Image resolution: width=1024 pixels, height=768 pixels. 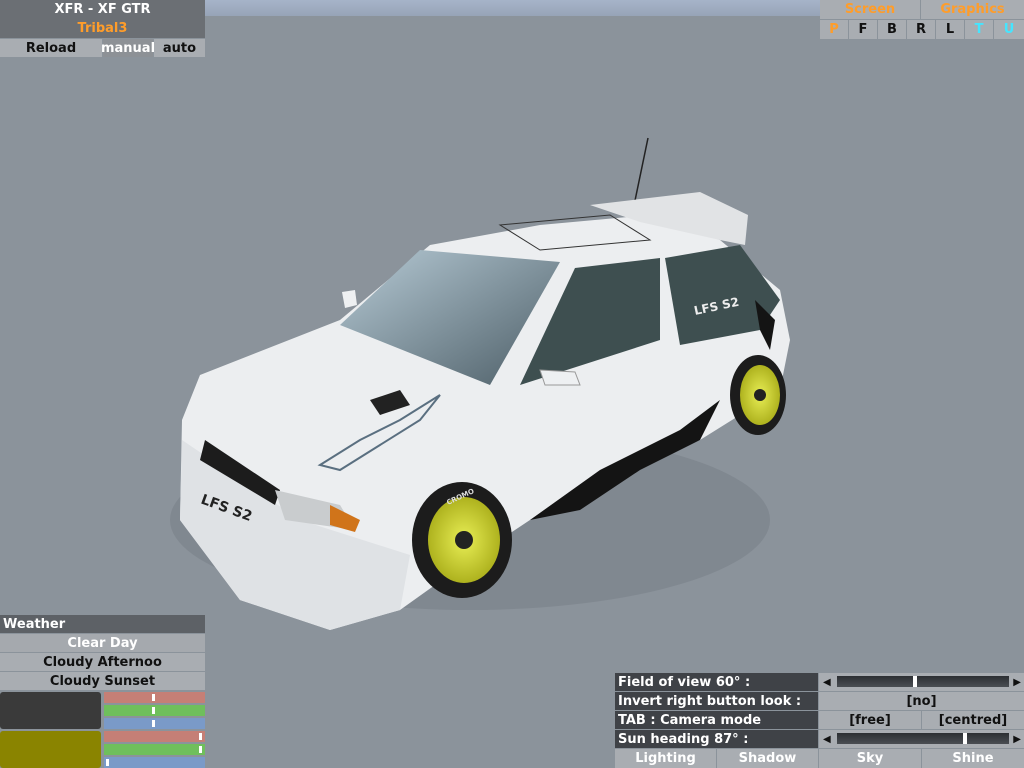 What do you see at coordinates (827, 682) in the screenshot?
I see `fov-left-arrow-icon: ◀` at bounding box center [827, 682].